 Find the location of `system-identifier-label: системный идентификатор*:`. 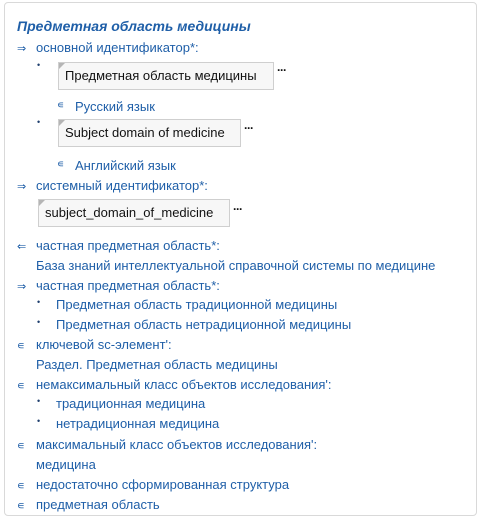

system-identifier-label: системный идентификатор*: is located at coordinates (122, 186).